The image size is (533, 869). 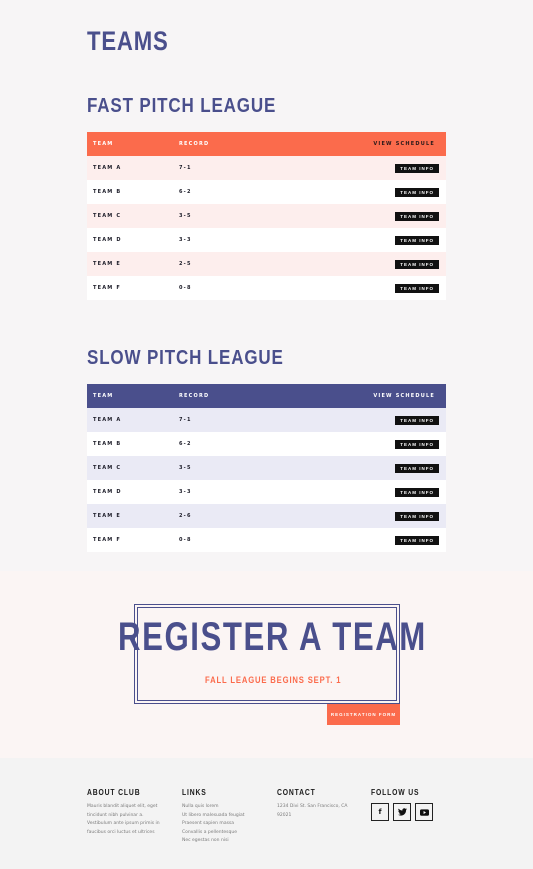 What do you see at coordinates (182, 106) in the screenshot?
I see `fast-pitch-title: FAST PITCH LEAGUE` at bounding box center [182, 106].